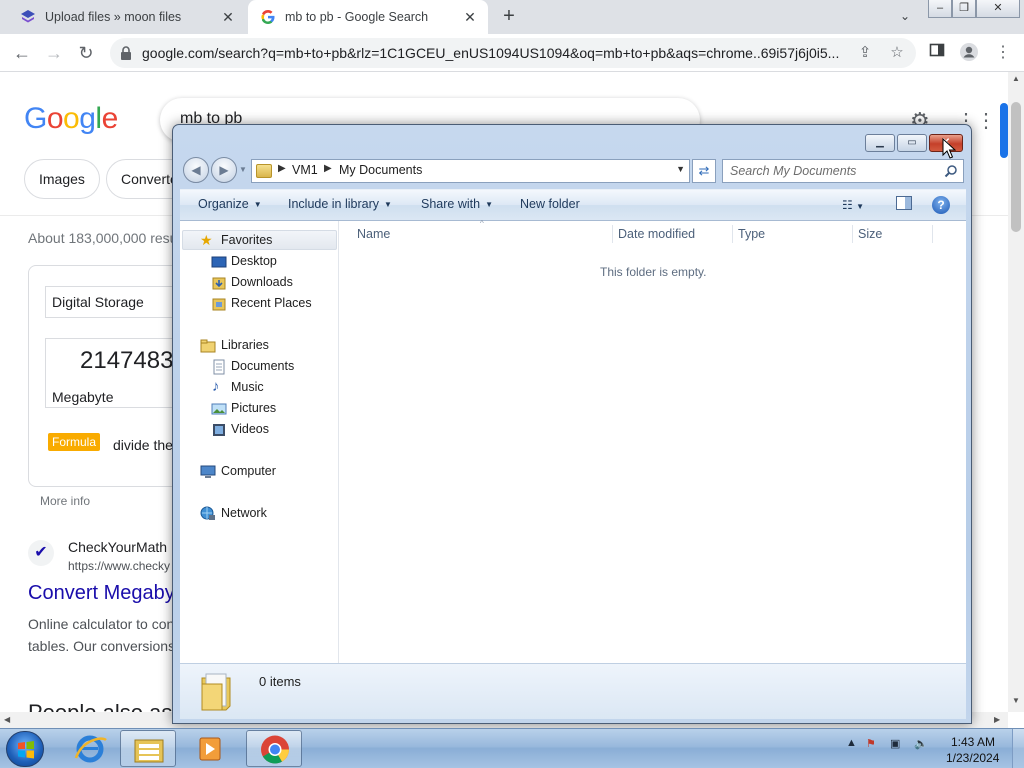 This screenshot has height=768, width=1024. I want to click on large-folder-icon, so click(216, 692).